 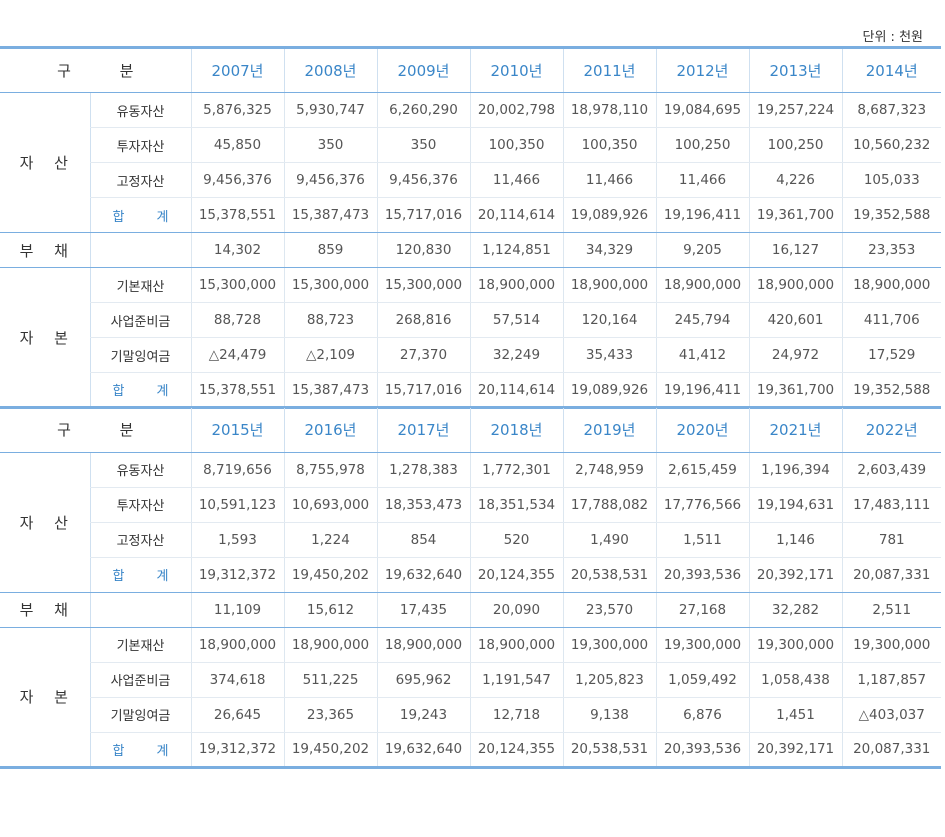 What do you see at coordinates (330, 69) in the screenshot?
I see `year-header: 2008년` at bounding box center [330, 69].